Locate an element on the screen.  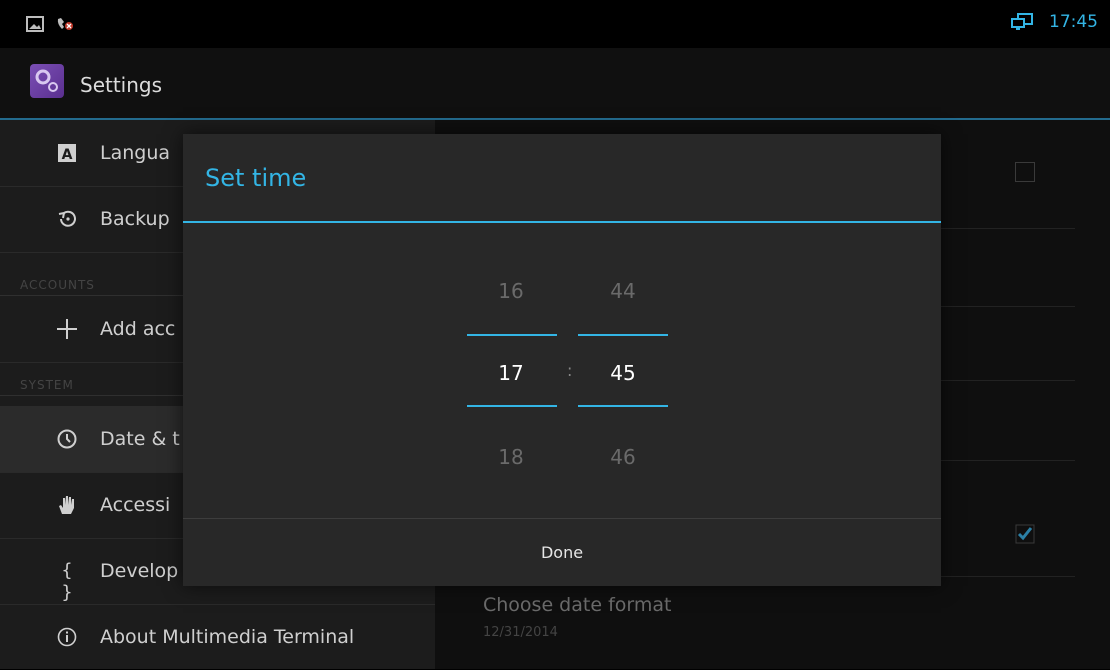
hour-next-value: 18 is located at coordinates (511, 457).